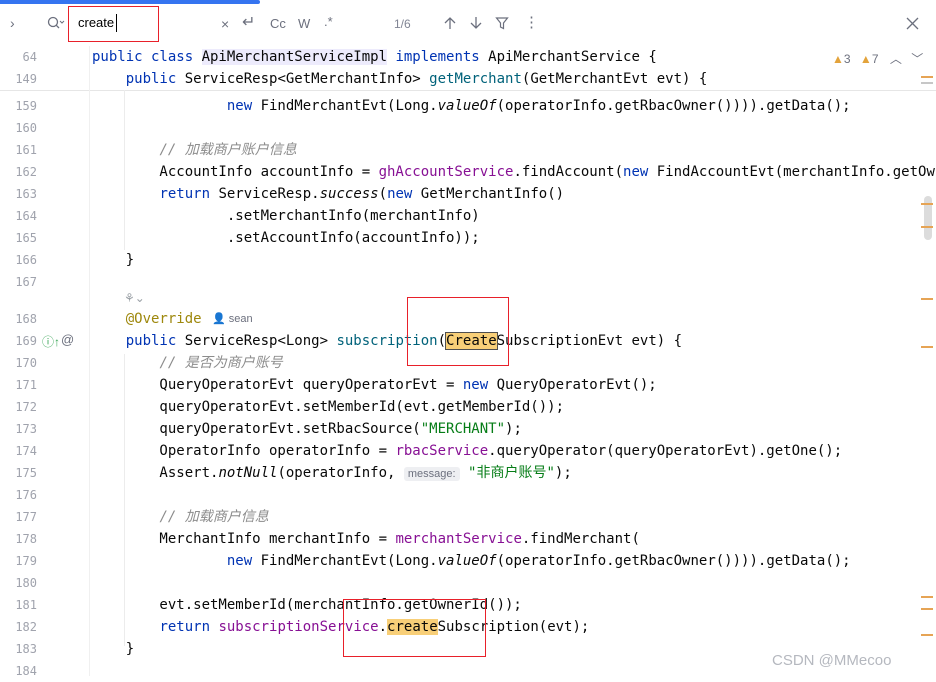  Describe the element at coordinates (26, 216) in the screenshot. I see `line-number: 164` at that location.